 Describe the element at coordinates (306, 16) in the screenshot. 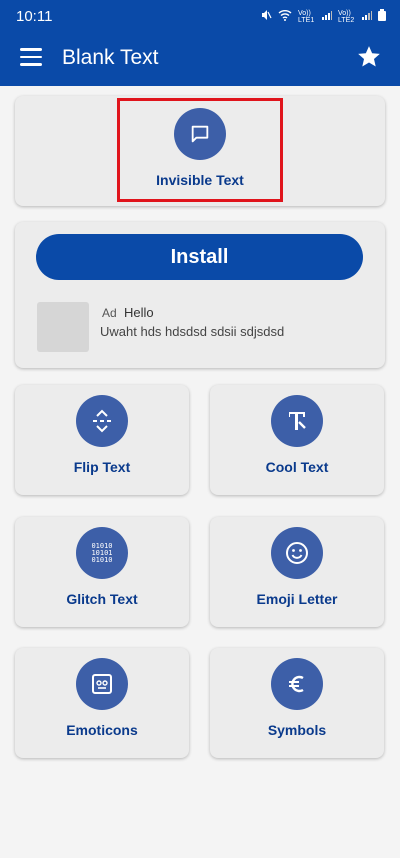

I see `sim1-label: Vo)) LTE1` at that location.